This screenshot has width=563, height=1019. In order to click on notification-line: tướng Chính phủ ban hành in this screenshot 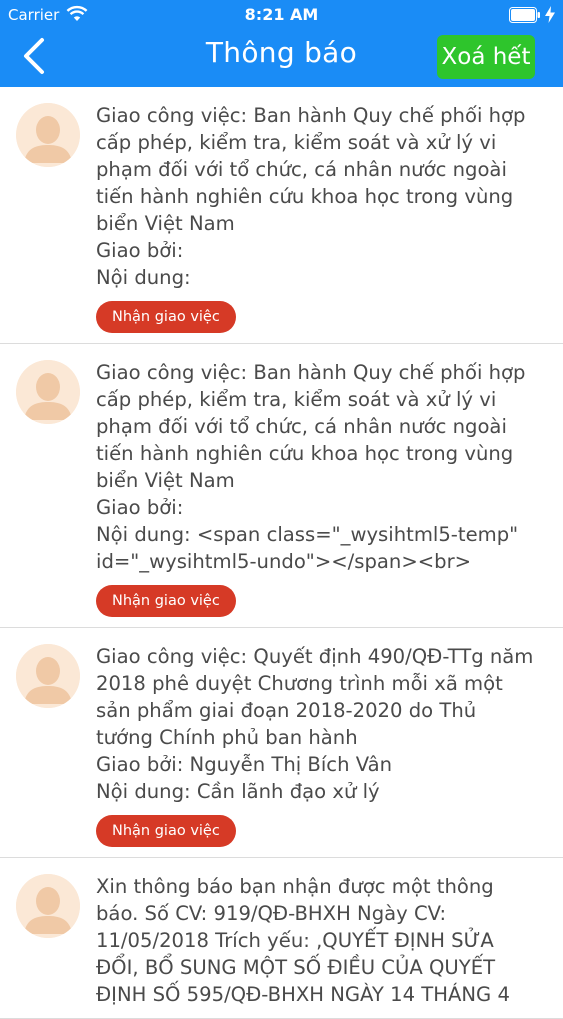, I will do `click(227, 737)`.